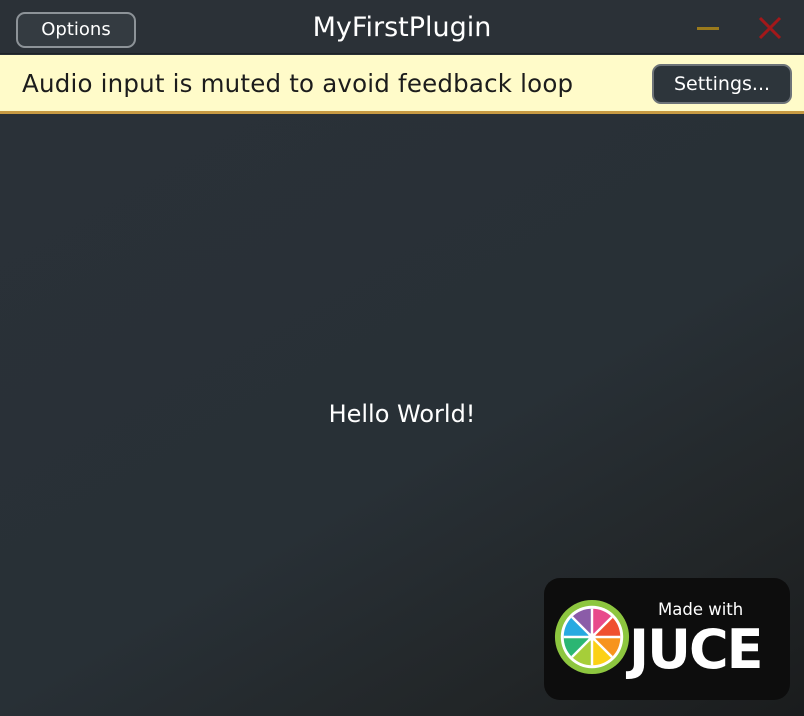 The width and height of the screenshot is (804, 716). I want to click on minimize-icon, so click(708, 28).